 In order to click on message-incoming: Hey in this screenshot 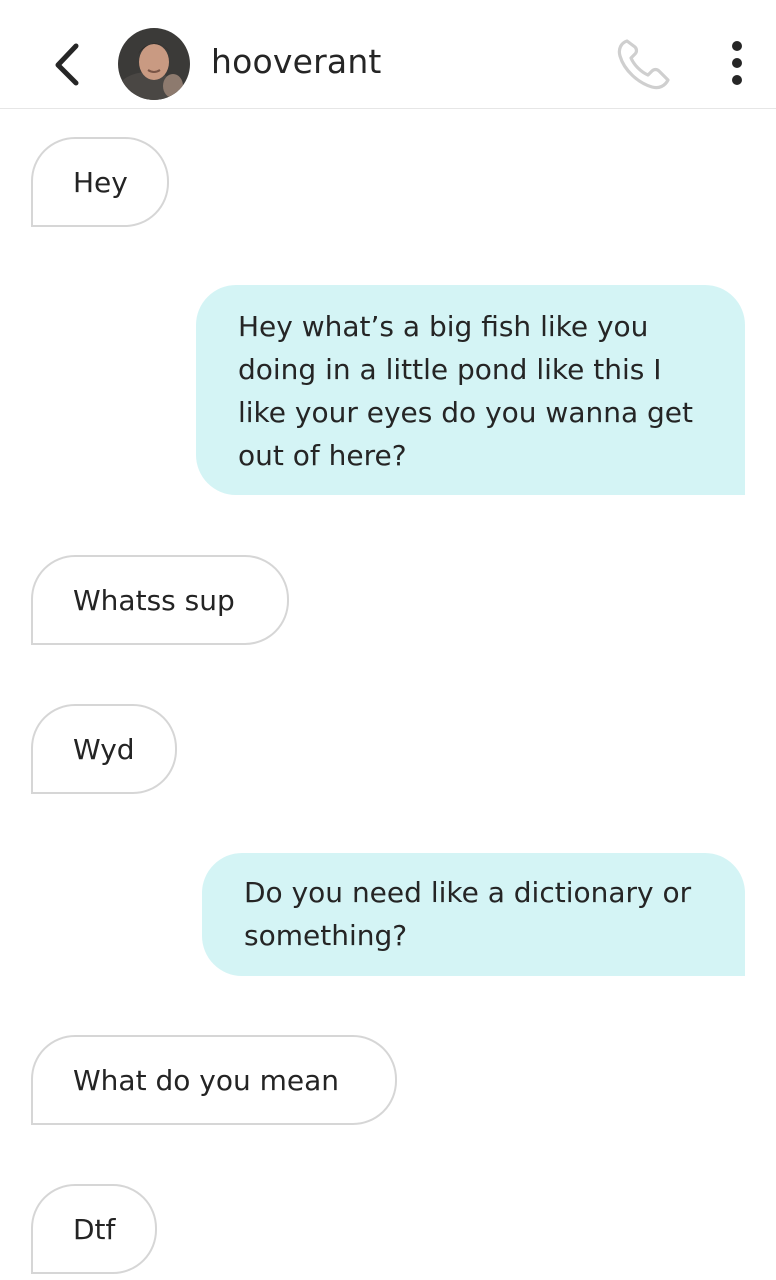, I will do `click(100, 182)`.